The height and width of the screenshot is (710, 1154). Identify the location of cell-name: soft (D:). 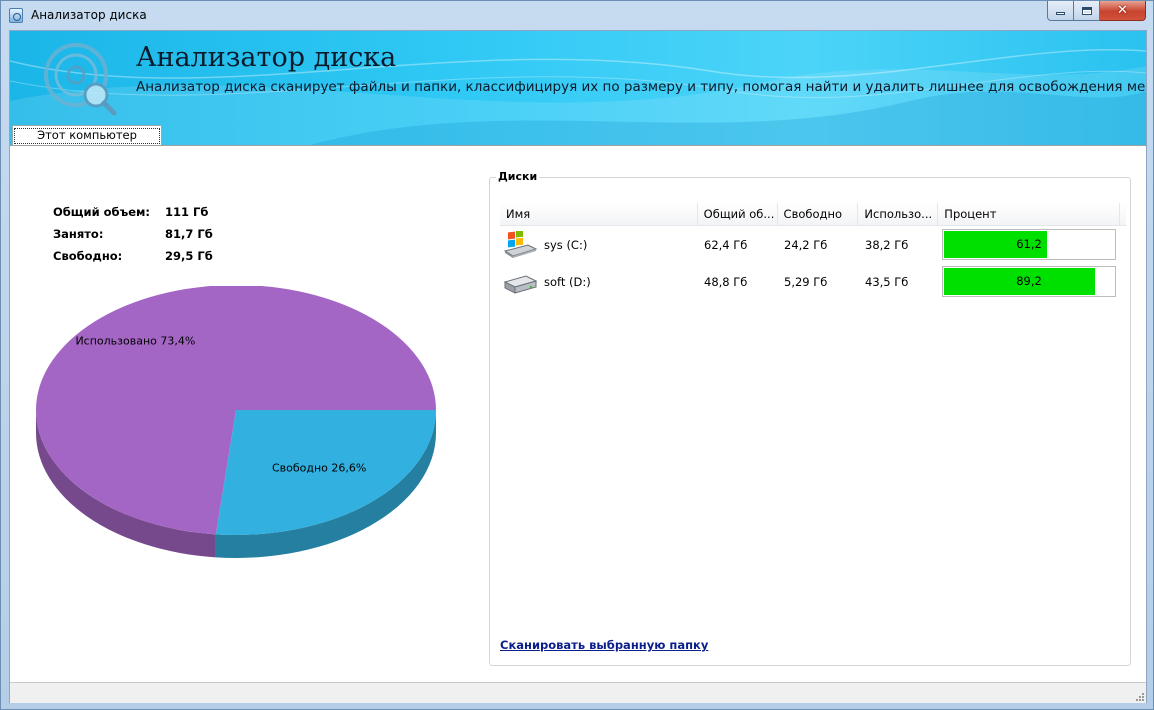
(599, 282).